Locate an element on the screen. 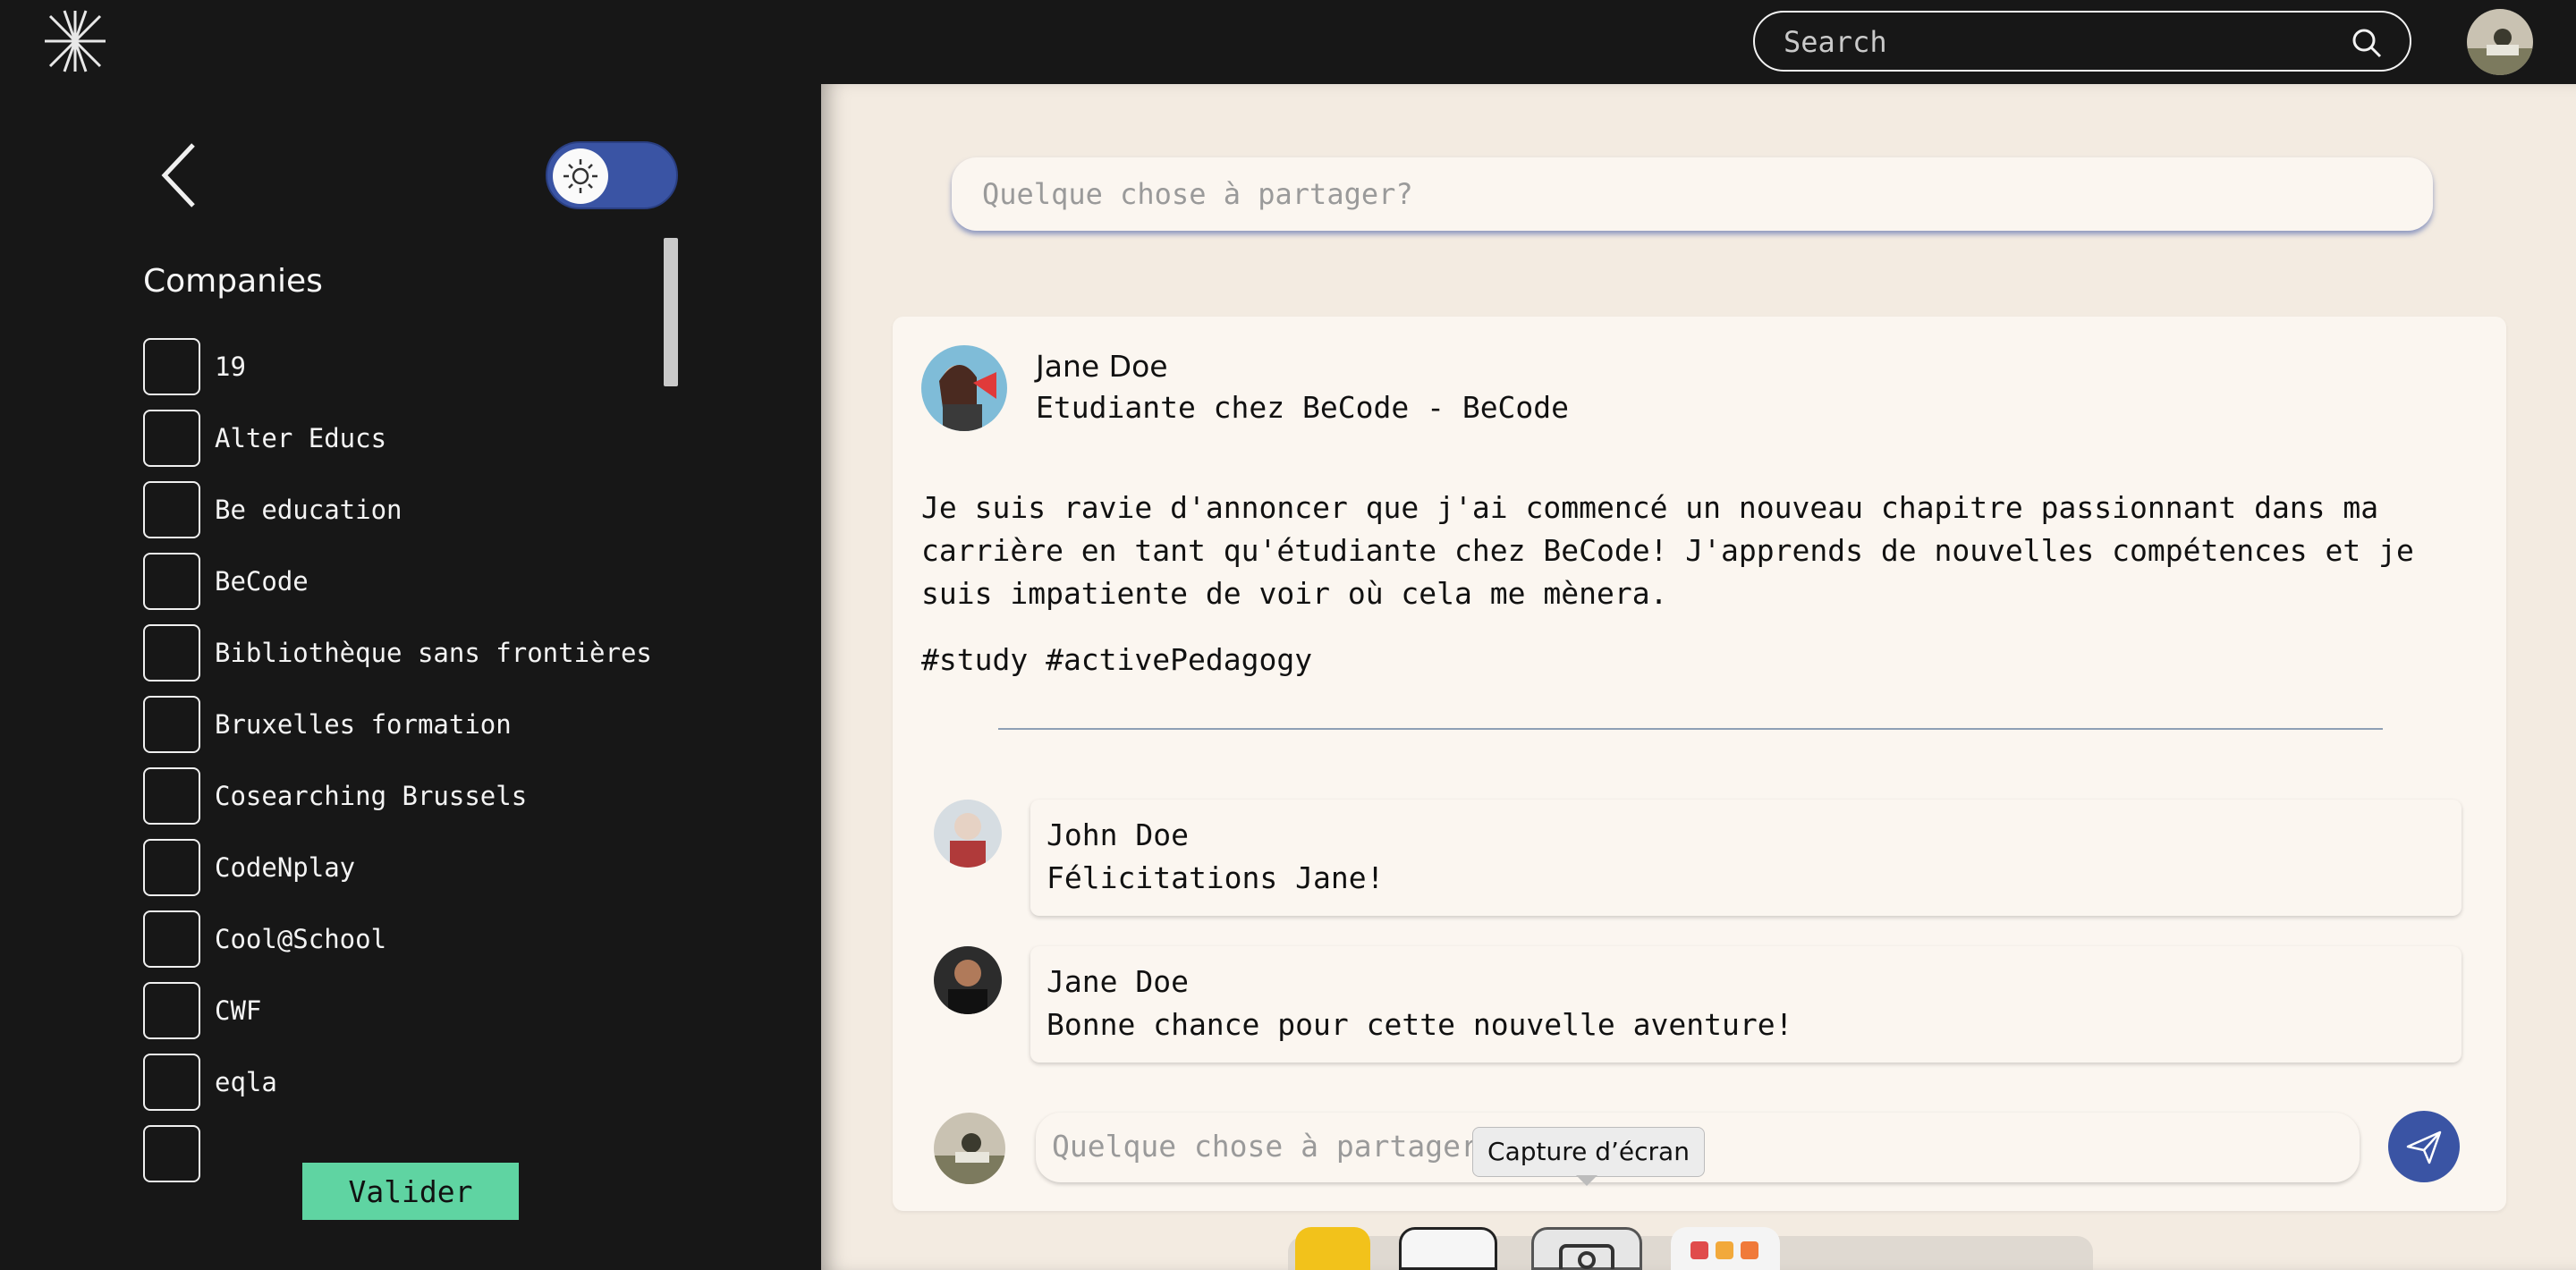  companies-heading: Companies is located at coordinates (233, 281).